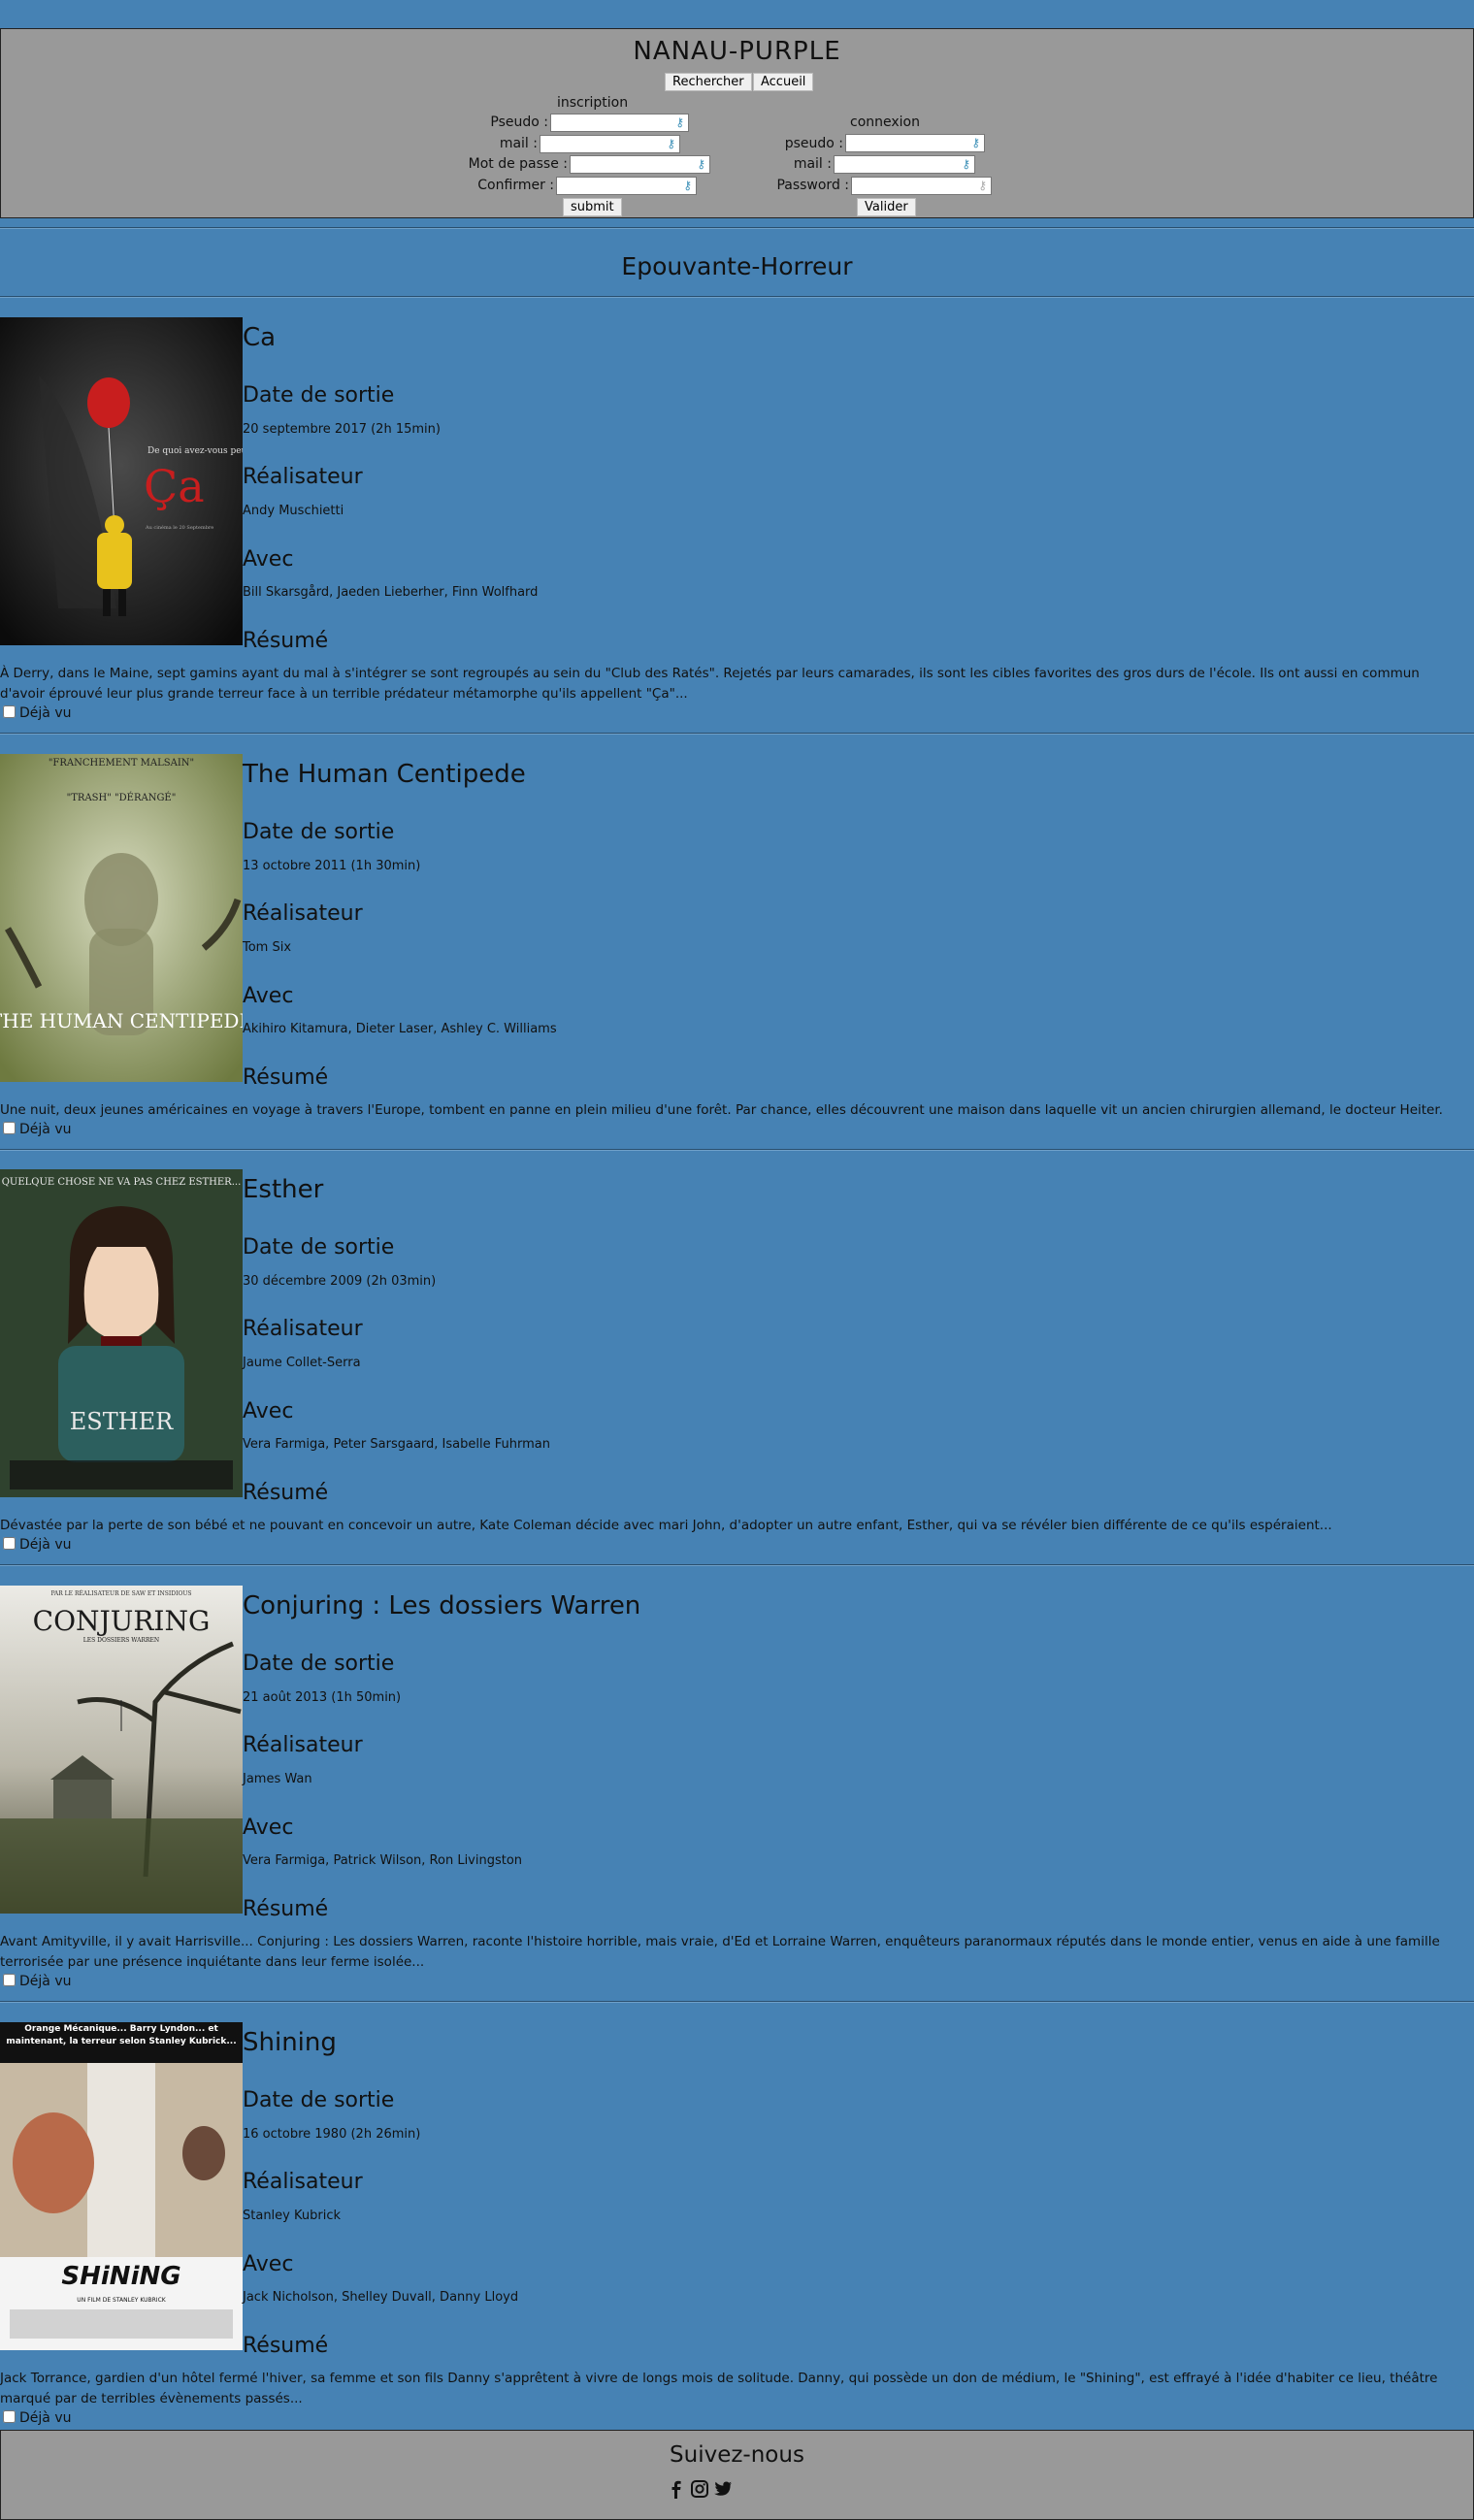 This screenshot has height=2520, width=1474. What do you see at coordinates (195, 451) in the screenshot?
I see `poster-tagline: De quoi avez-vous peur?` at bounding box center [195, 451].